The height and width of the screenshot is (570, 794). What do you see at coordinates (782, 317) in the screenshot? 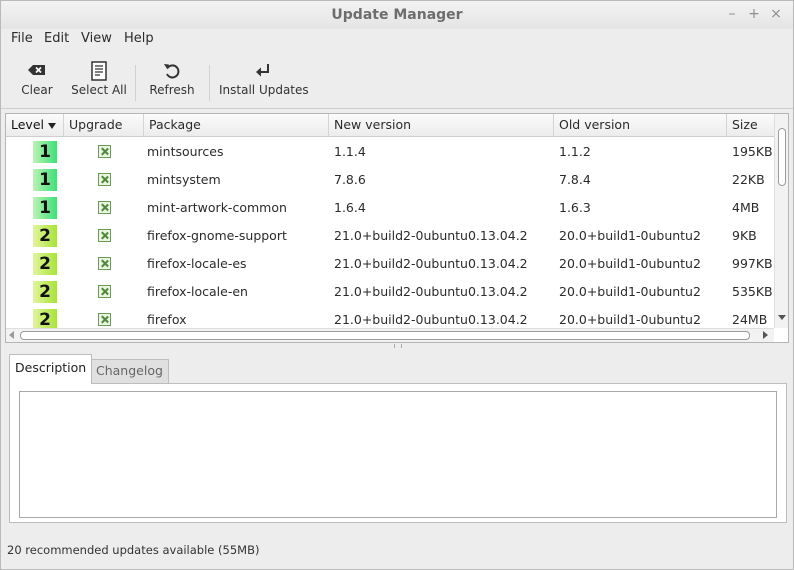
I see `scroll-down-arrow-icon` at bounding box center [782, 317].